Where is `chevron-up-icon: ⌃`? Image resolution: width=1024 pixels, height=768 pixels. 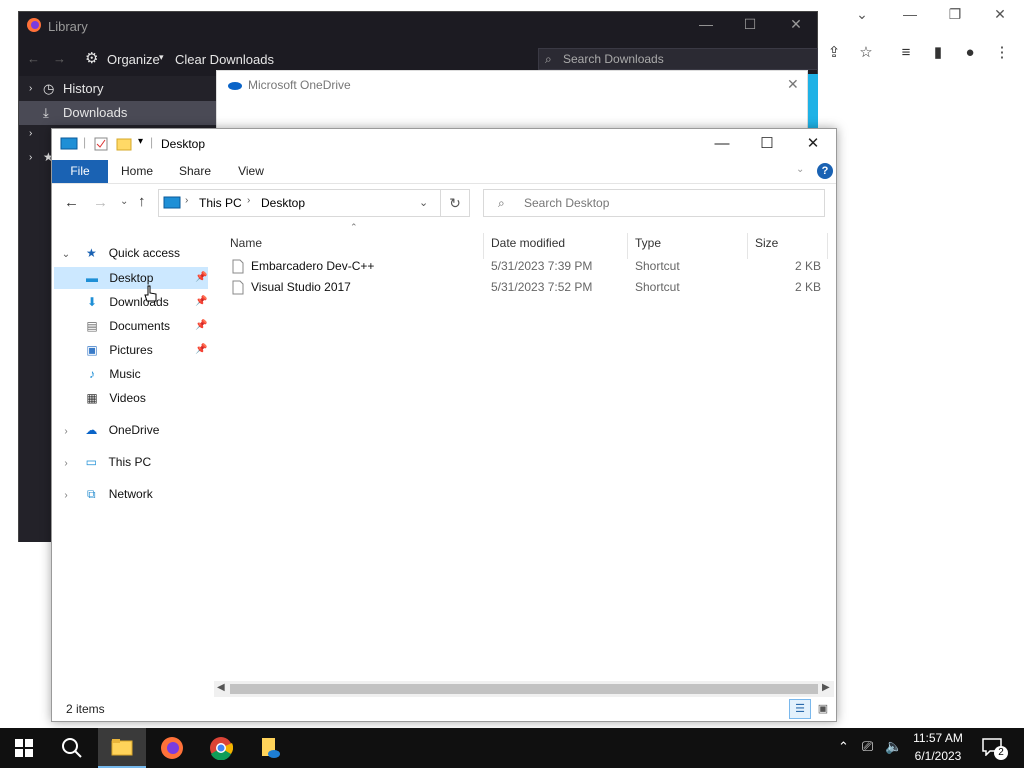 chevron-up-icon: ⌃ is located at coordinates (843, 747).